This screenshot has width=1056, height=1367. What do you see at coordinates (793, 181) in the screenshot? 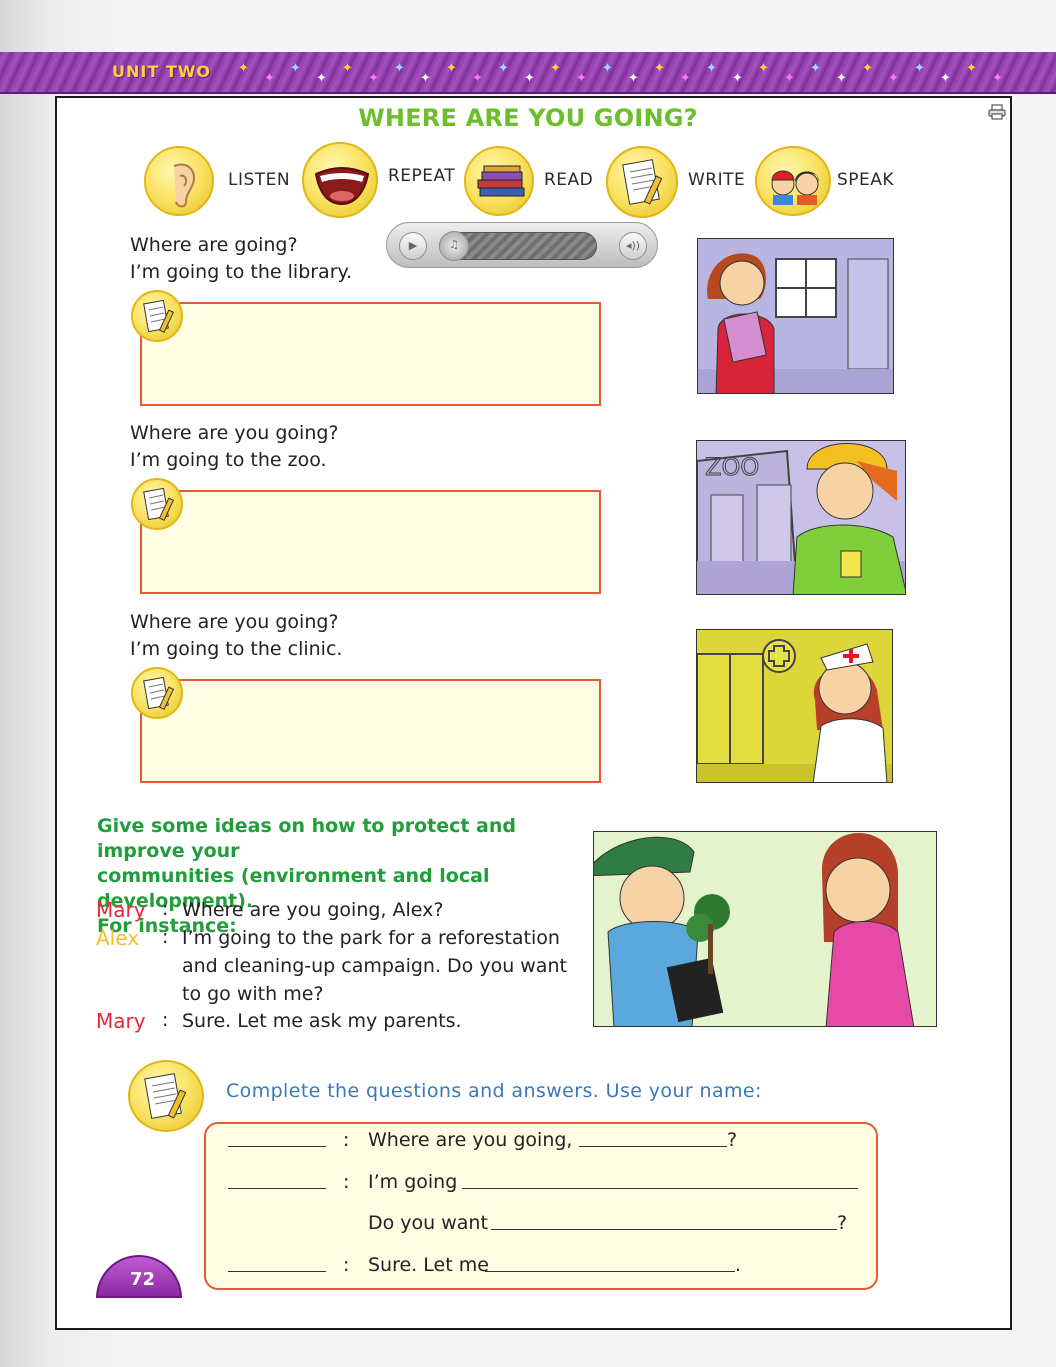
I see `kids-talking-icon` at bounding box center [793, 181].